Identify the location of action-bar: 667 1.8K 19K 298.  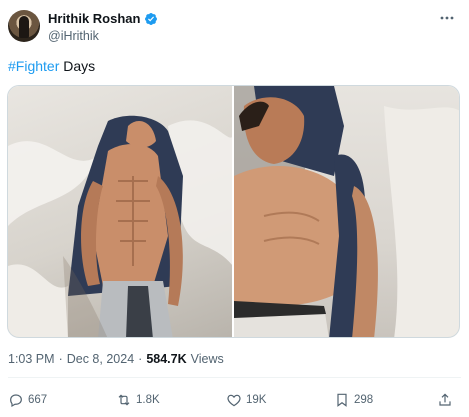
(234, 400).